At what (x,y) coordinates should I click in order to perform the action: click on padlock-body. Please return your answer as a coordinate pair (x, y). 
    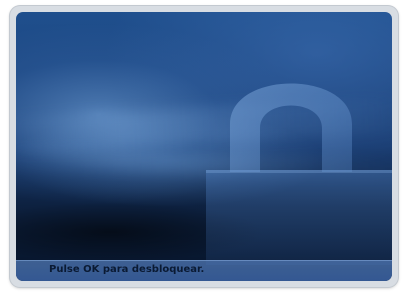
    Looking at the image, I should click on (299, 217).